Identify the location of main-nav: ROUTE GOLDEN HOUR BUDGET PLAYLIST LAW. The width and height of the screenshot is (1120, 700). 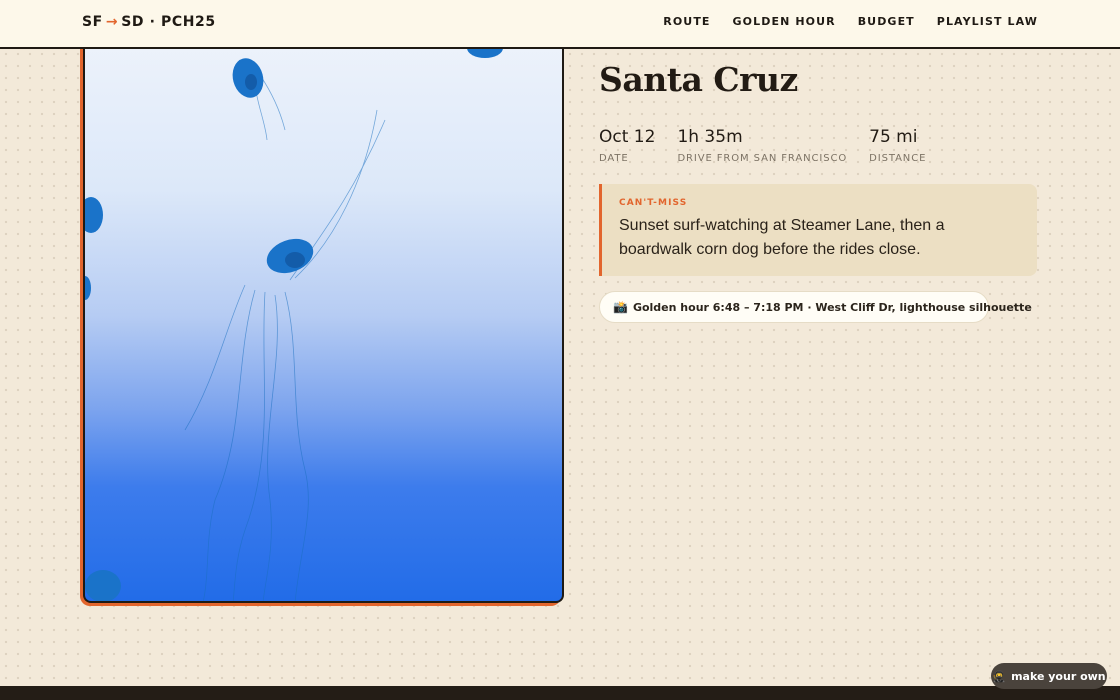
(850, 21).